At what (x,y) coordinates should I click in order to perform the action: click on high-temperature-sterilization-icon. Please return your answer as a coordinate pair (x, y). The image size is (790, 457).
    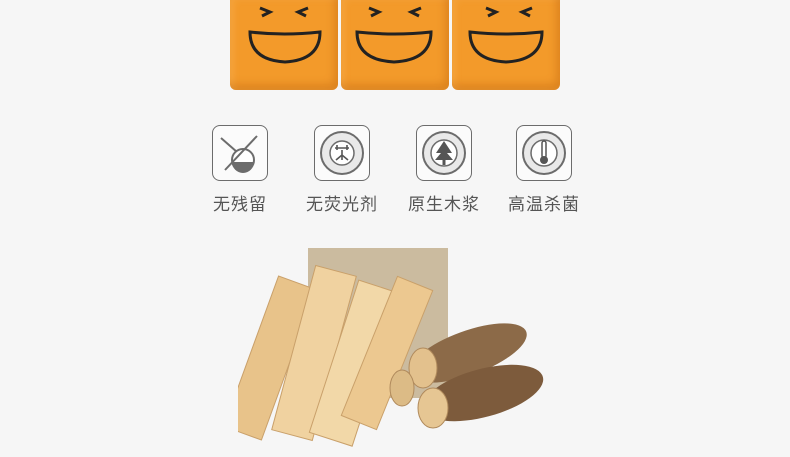
    Looking at the image, I should click on (544, 153).